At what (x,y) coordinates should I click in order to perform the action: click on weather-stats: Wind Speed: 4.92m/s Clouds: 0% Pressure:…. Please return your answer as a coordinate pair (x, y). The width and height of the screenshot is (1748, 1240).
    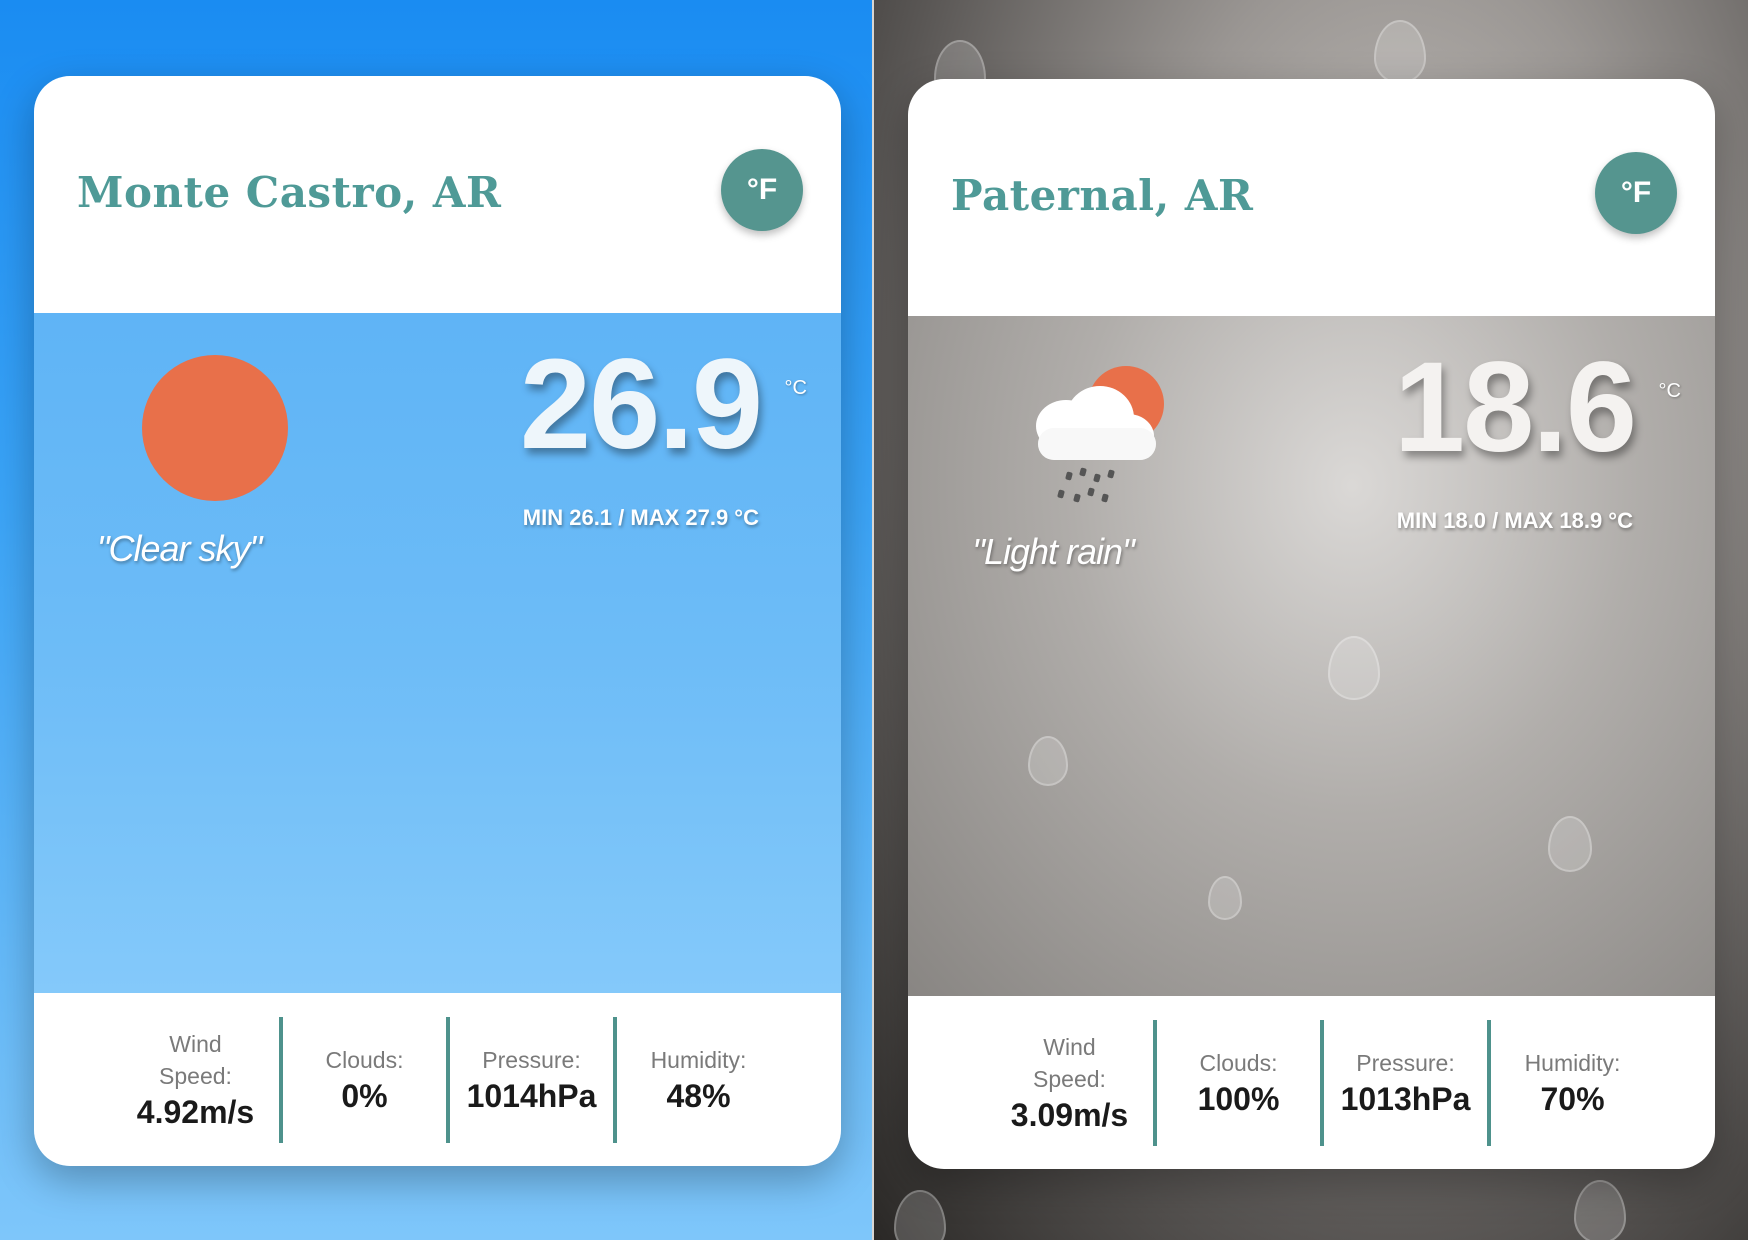
    Looking at the image, I should click on (437, 1079).